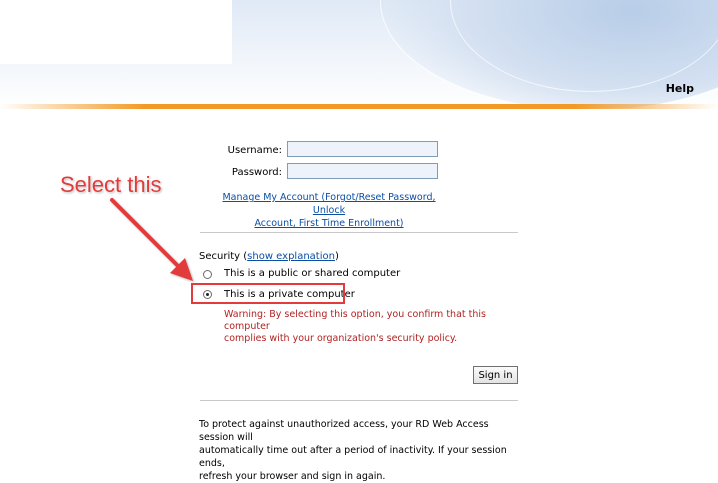  What do you see at coordinates (268, 293) in the screenshot?
I see `private-option-highlight` at bounding box center [268, 293].